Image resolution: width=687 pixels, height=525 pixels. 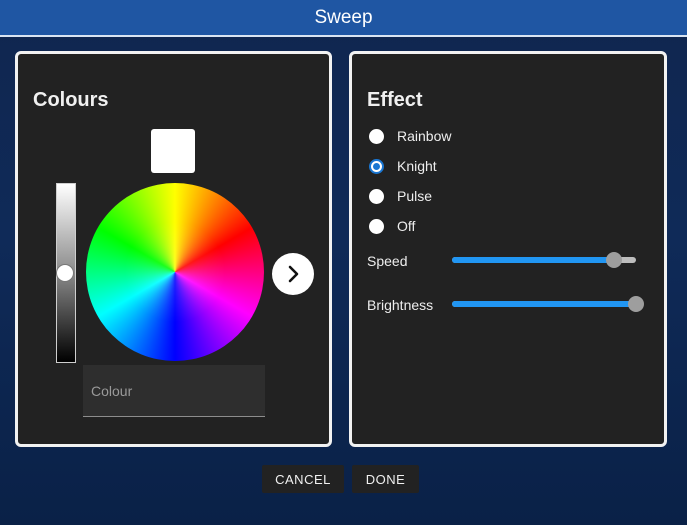 I want to click on colour-wheel, so click(x=175, y=272).